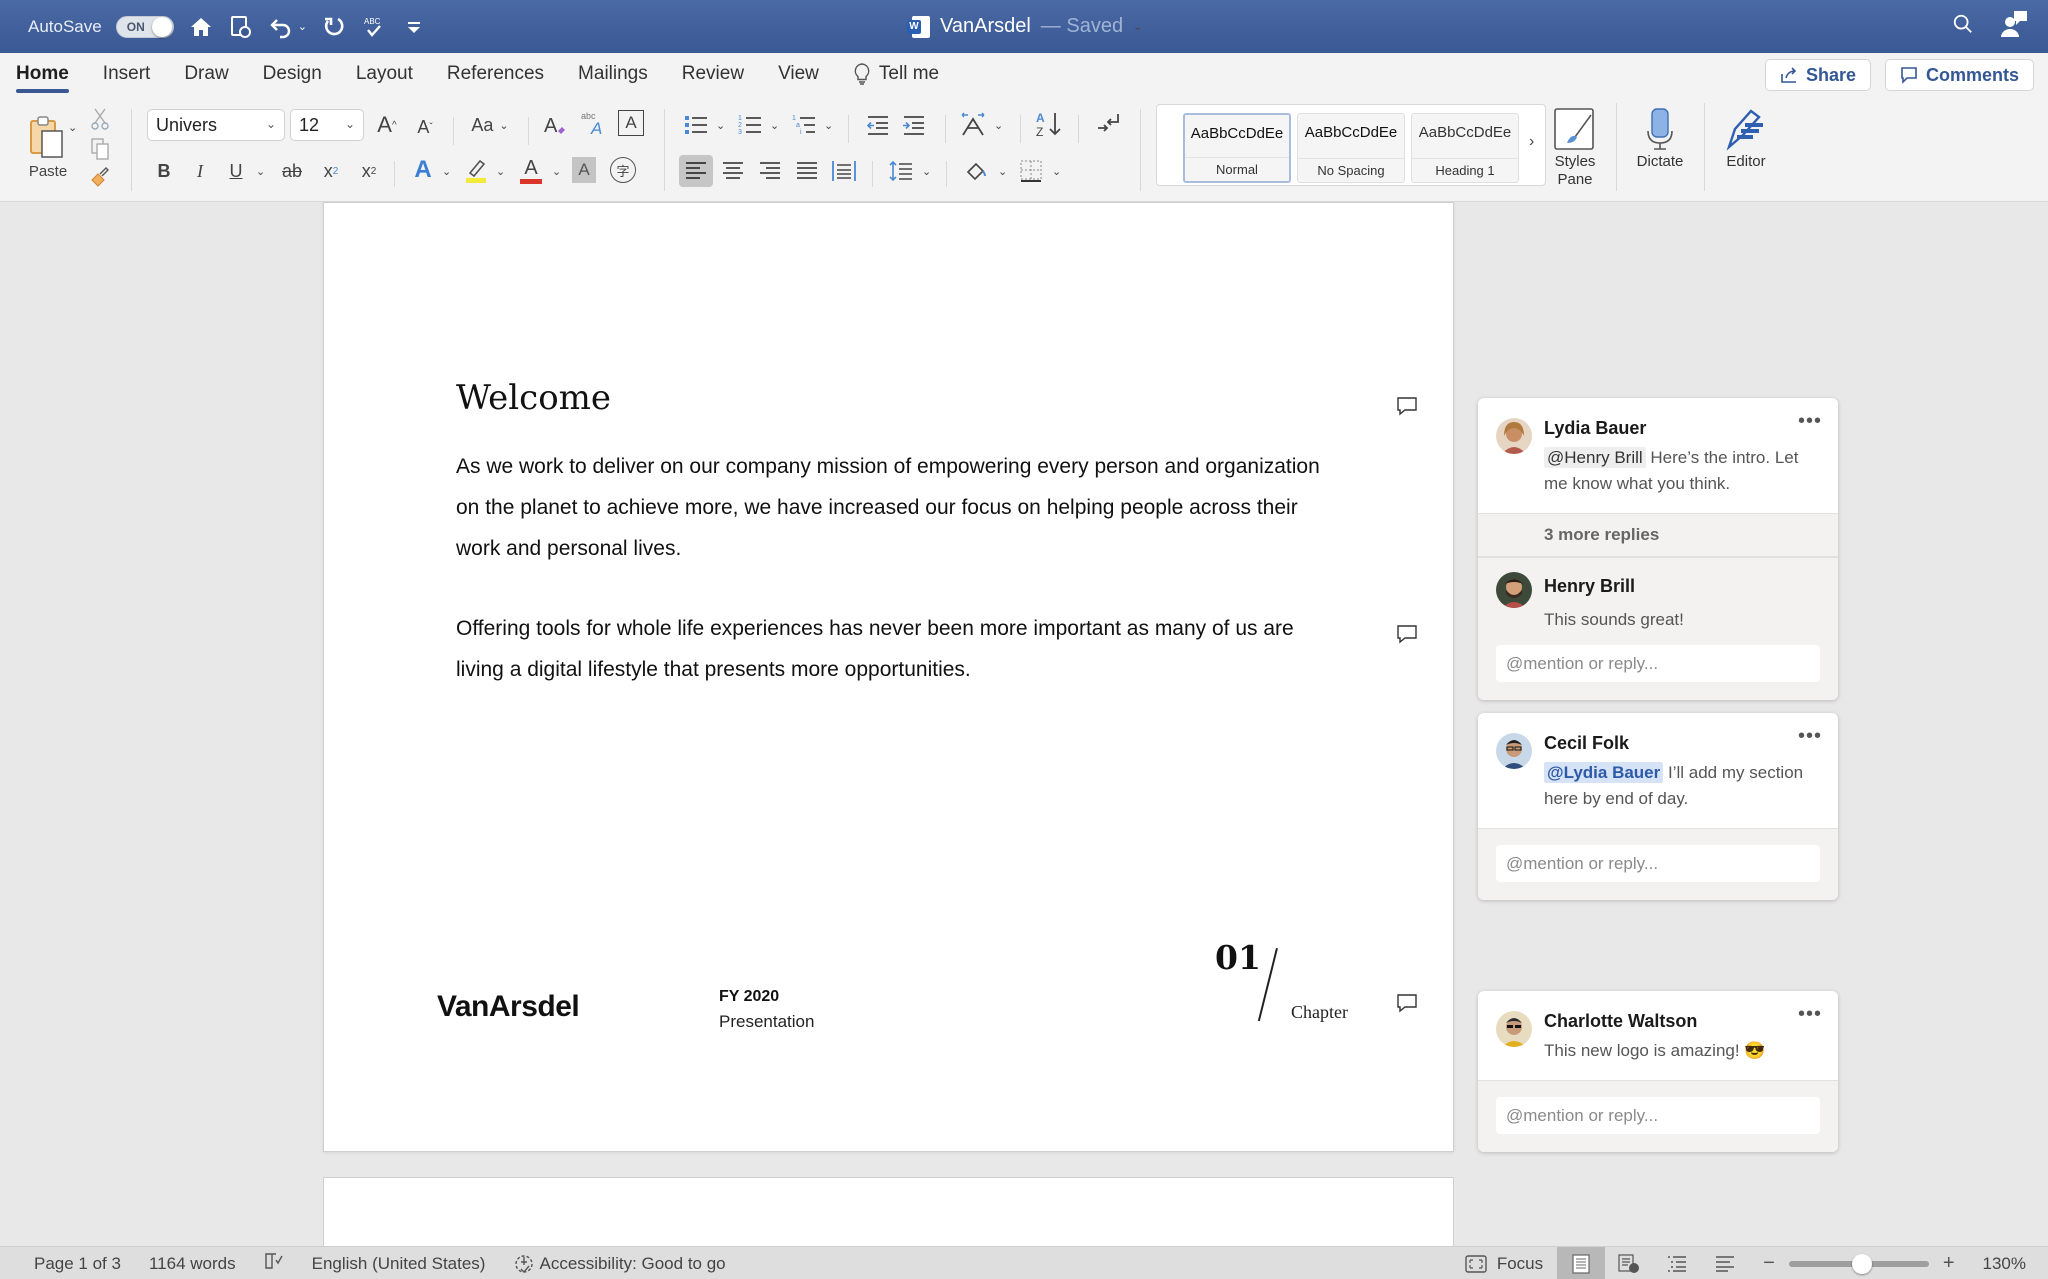 The height and width of the screenshot is (1279, 2048). What do you see at coordinates (414, 27) in the screenshot?
I see `customize-toolbar-icon` at bounding box center [414, 27].